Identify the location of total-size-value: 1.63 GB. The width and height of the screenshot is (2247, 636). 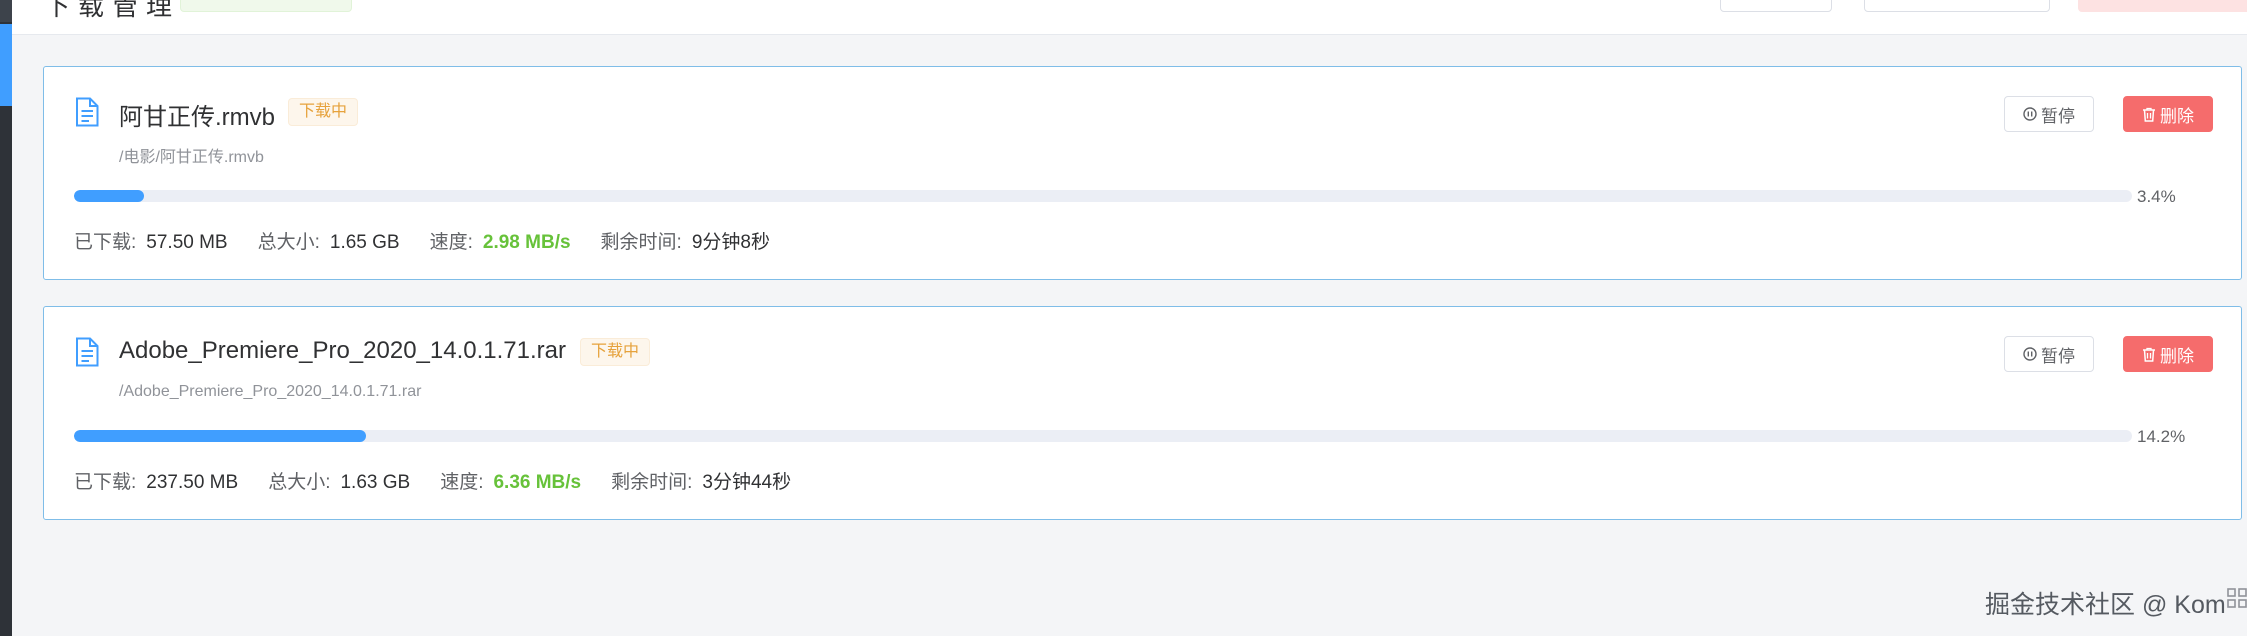
(375, 482).